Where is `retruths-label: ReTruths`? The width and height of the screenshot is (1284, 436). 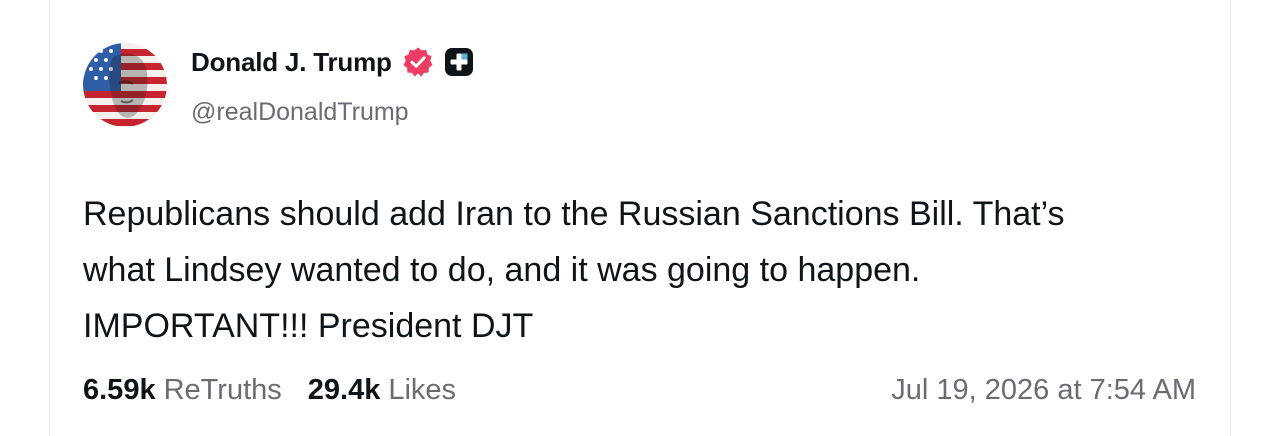
retruths-label: ReTruths is located at coordinates (222, 389).